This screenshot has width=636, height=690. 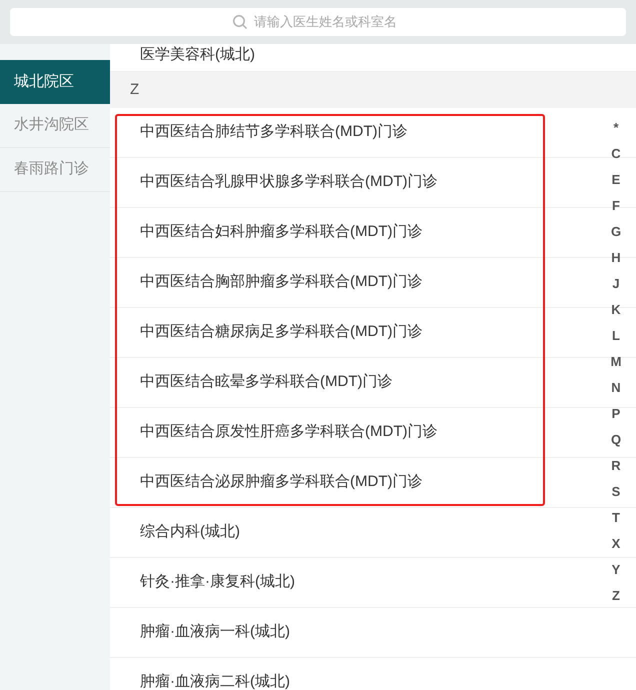 What do you see at coordinates (217, 582) in the screenshot?
I see `department-name: 针灸·推拿·康复科(城北)` at bounding box center [217, 582].